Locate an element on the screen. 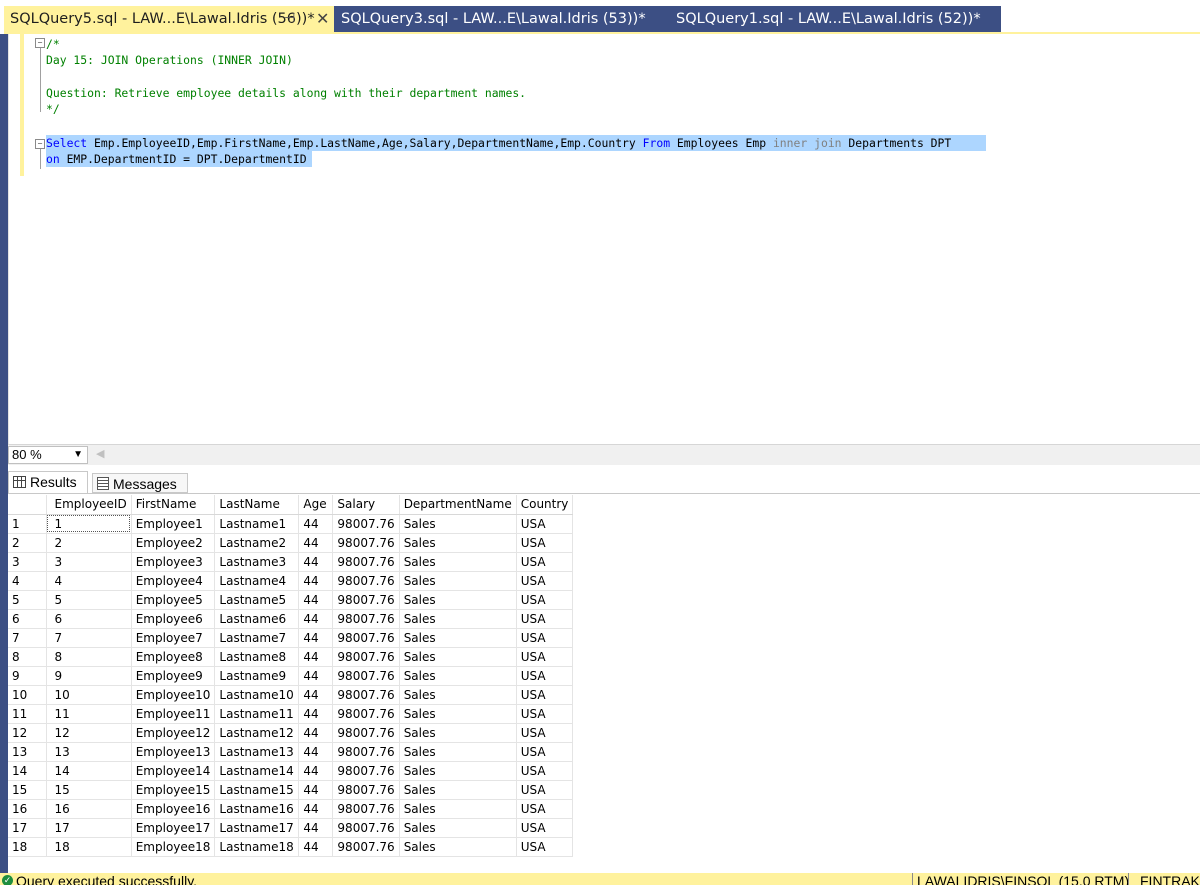 The width and height of the screenshot is (1200, 885). cell-first-name: Employee17 is located at coordinates (173, 828).